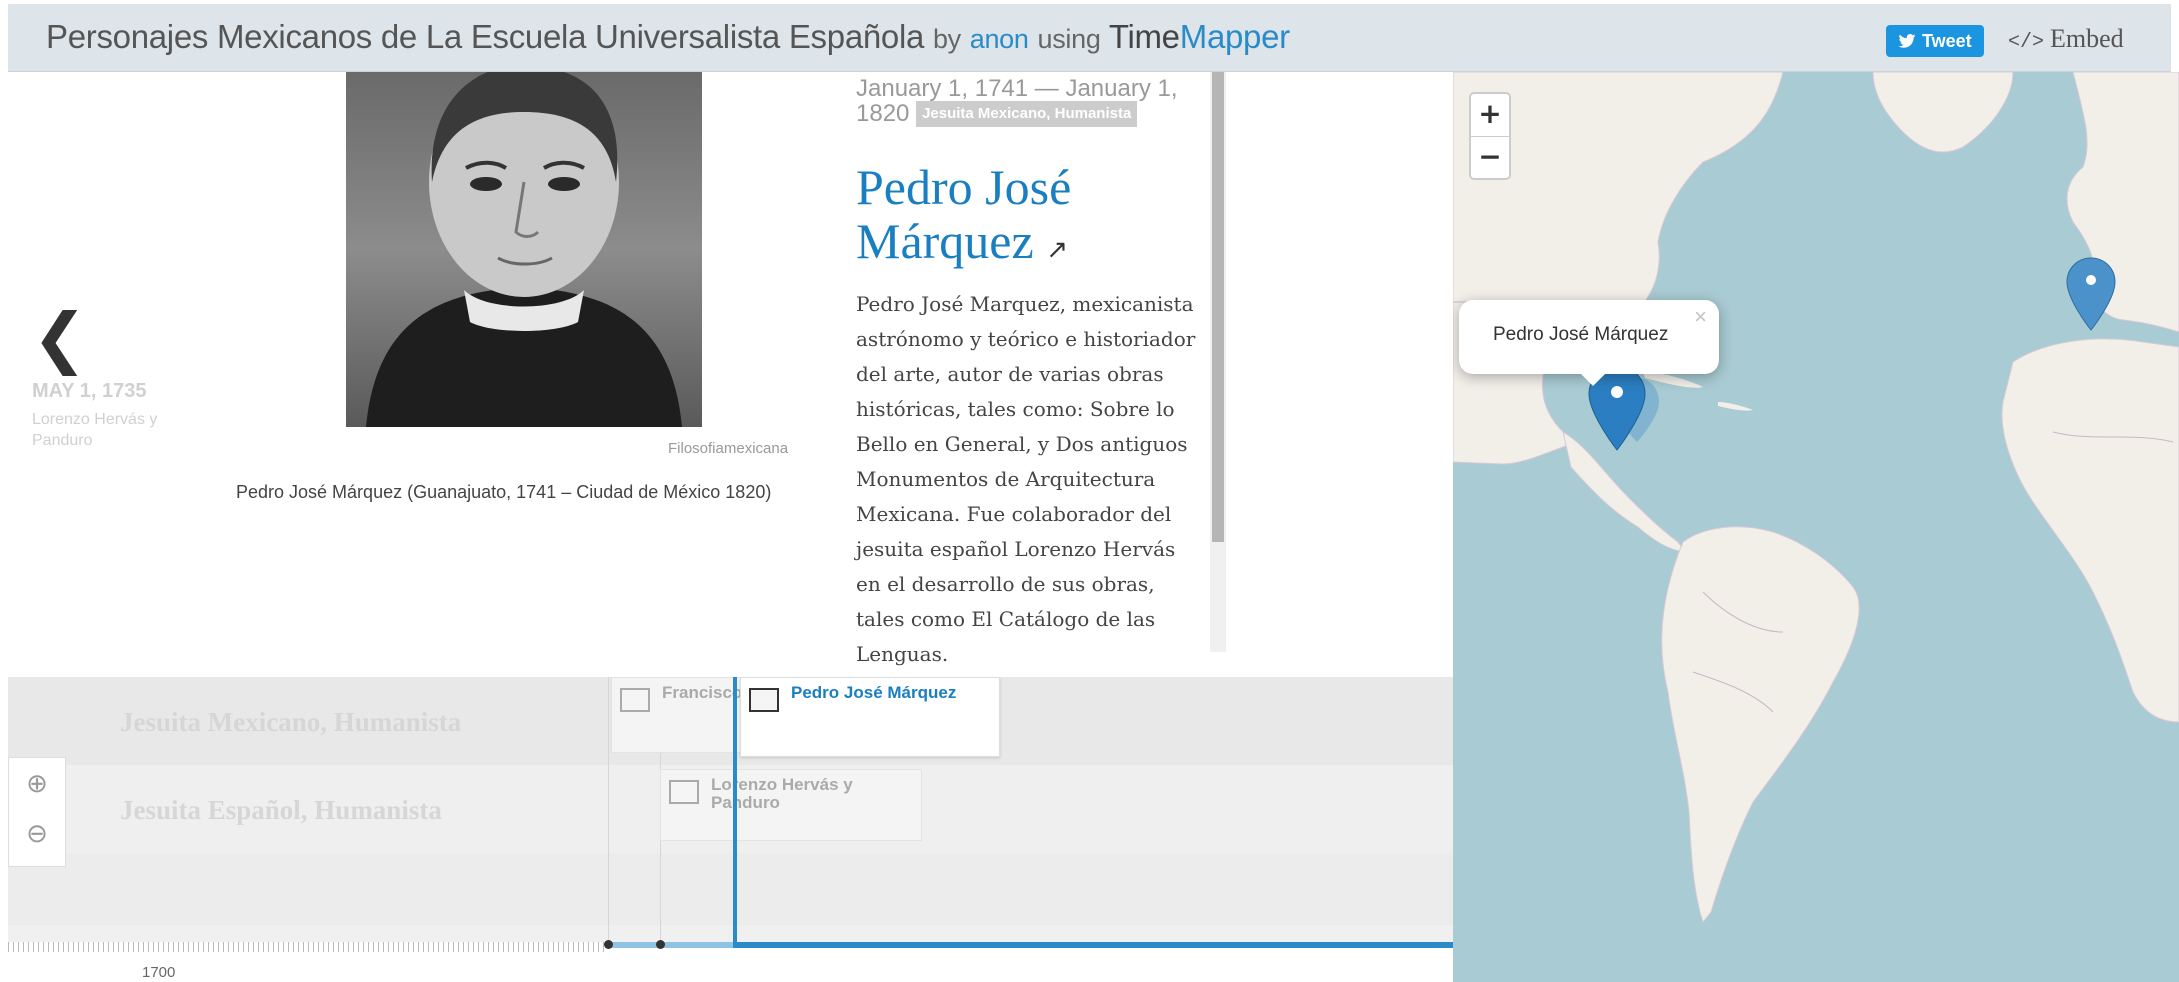 This screenshot has width=2179, height=982. I want to click on tweet-button: Tweet, so click(1935, 41).